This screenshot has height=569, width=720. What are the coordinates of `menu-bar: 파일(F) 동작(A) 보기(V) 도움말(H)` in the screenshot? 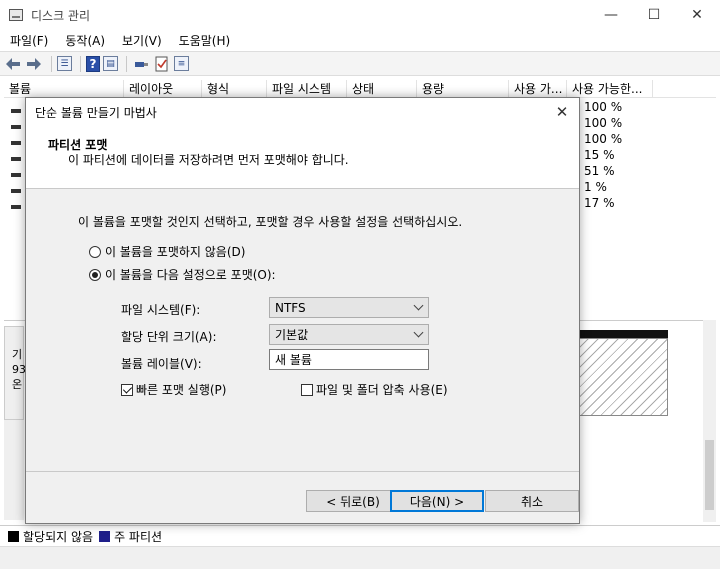 It's located at (360, 40).